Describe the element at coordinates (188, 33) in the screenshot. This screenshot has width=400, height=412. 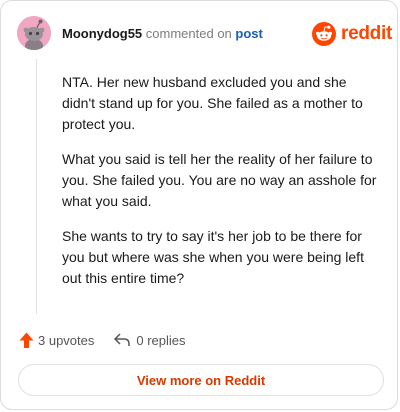
I see `commented-on-text: commented on` at that location.